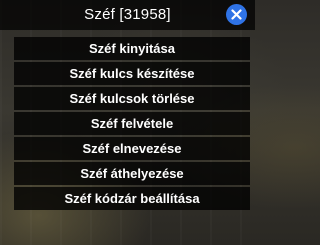 This screenshot has width=320, height=245. I want to click on window-title: Széf [31958], so click(127, 14).